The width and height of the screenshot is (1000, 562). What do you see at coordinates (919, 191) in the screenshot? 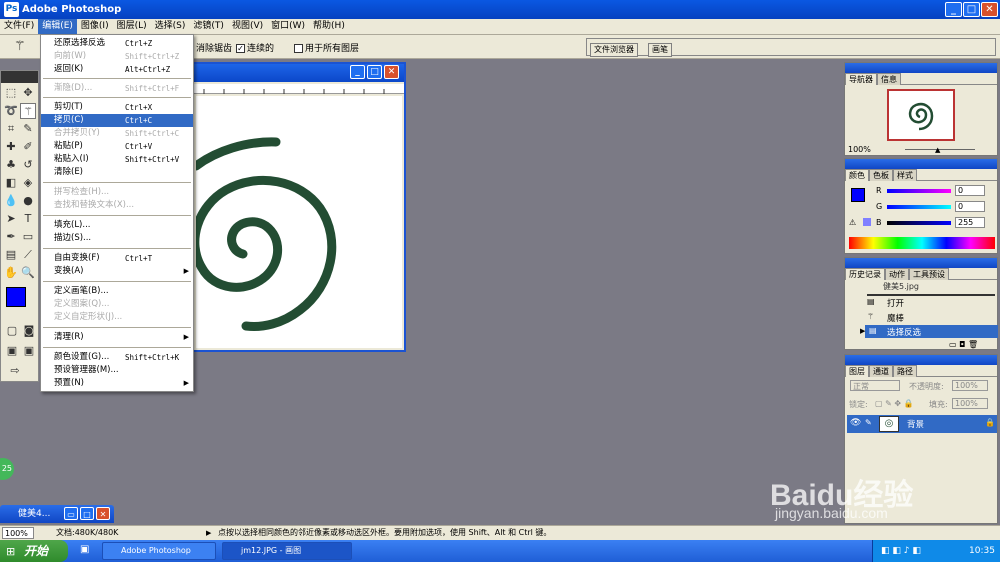
I see `r-slider` at bounding box center [919, 191].